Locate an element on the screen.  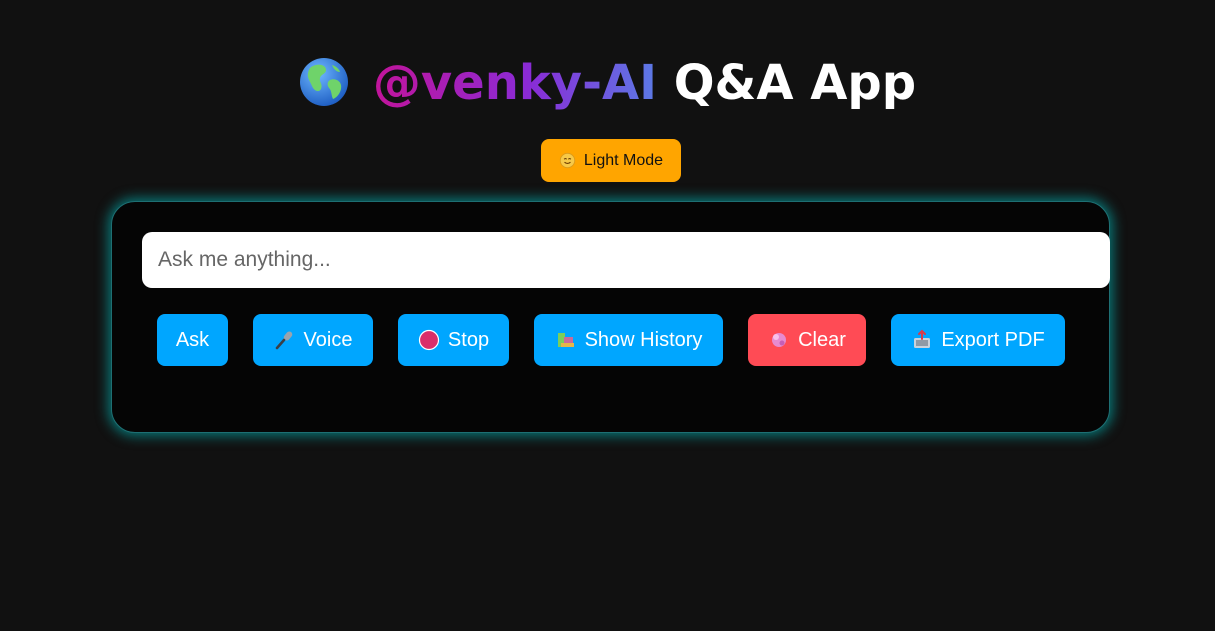
ask-button-label: Ask is located at coordinates (192, 339).